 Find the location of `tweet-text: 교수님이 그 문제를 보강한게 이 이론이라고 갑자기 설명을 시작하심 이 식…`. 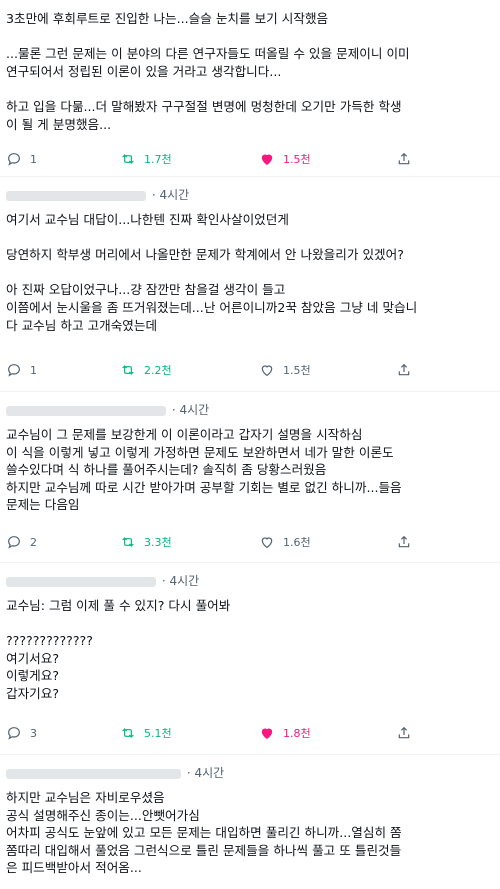

tweet-text: 교수님이 그 문제를 보강한게 이 이론이라고 갑자기 설명을 시작하심 이 식… is located at coordinates (204, 470).